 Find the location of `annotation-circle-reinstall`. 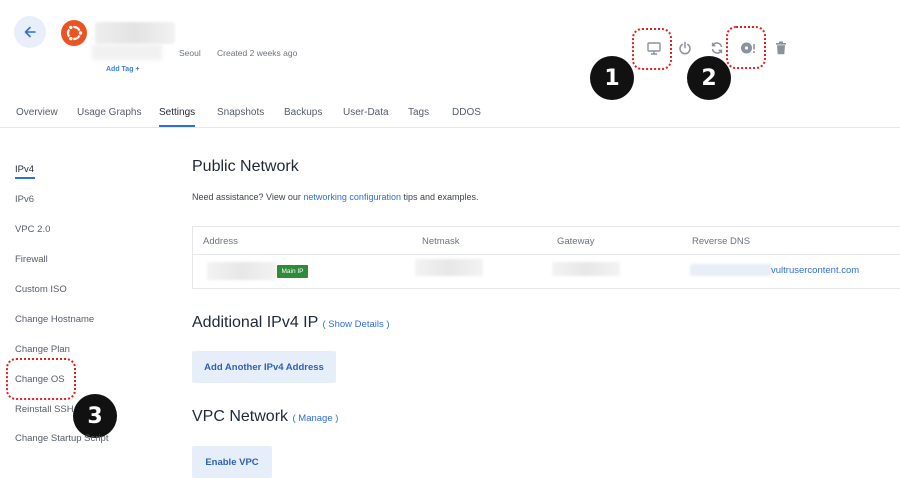

annotation-circle-reinstall is located at coordinates (746, 47).